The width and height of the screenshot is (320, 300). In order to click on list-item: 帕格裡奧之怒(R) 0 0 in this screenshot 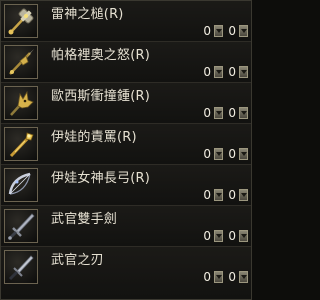, I will do `click(126, 62)`.